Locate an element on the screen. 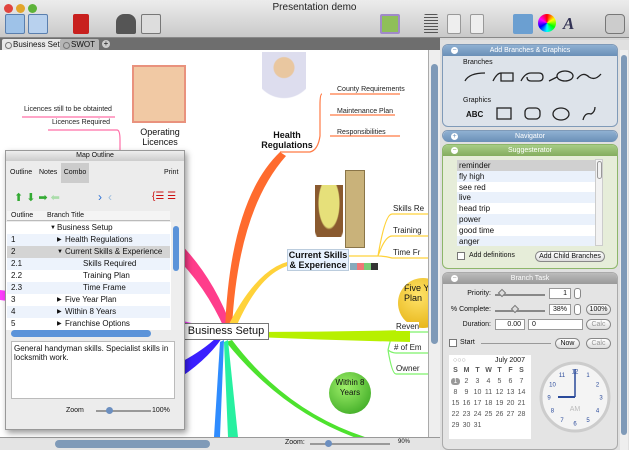  topic-health-regulations: Health Regulations is located at coordinates (287, 140).